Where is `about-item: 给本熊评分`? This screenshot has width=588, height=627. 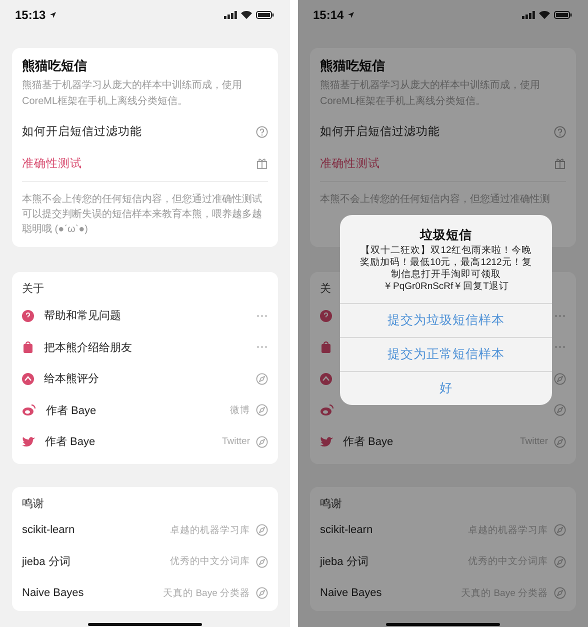 about-item: 给本熊评分 is located at coordinates (71, 378).